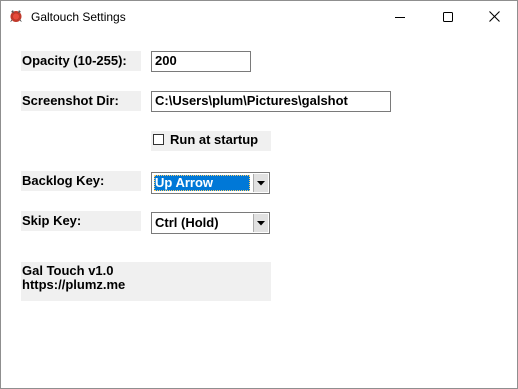 The image size is (518, 389). What do you see at coordinates (81, 181) in the screenshot?
I see `backlog-key-label: Backlog Key:` at bounding box center [81, 181].